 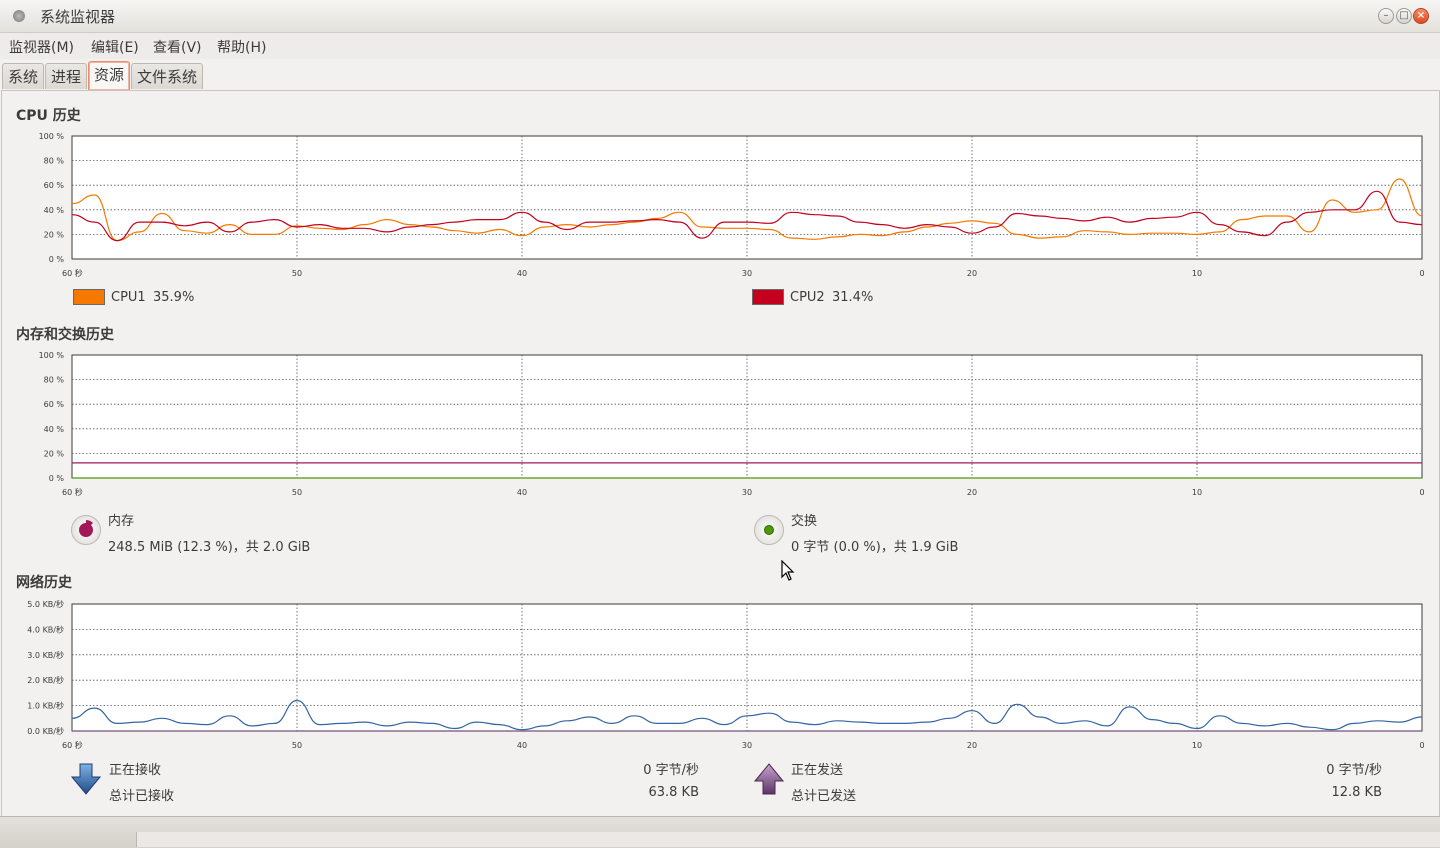 What do you see at coordinates (45, 731) in the screenshot?
I see `network-y-tick-label: 0.0 KB/秒` at bounding box center [45, 731].